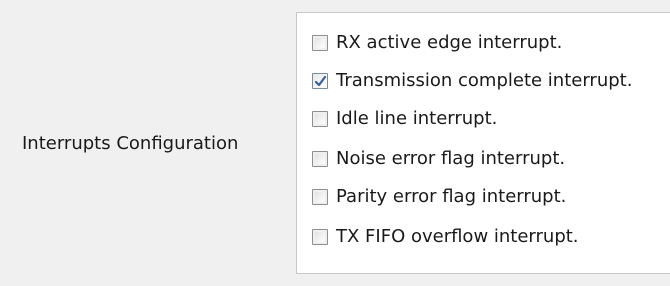 Image resolution: width=670 pixels, height=286 pixels. I want to click on transmission-complete-interrupt-checkbox, so click(320, 81).